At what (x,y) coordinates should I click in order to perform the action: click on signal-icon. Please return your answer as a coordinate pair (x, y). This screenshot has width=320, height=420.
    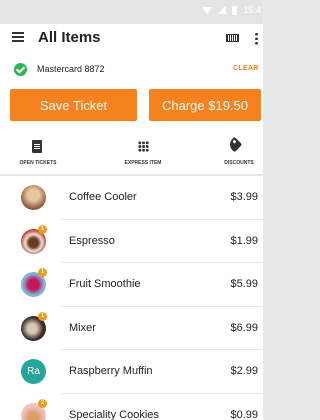
    Looking at the image, I should click on (222, 10).